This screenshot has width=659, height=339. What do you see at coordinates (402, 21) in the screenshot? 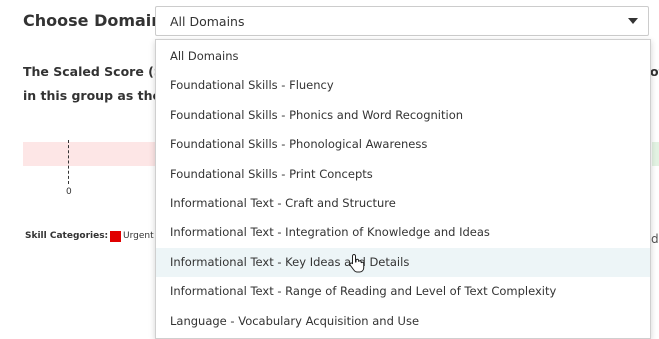
I see `domain-select: All Domains` at bounding box center [402, 21].